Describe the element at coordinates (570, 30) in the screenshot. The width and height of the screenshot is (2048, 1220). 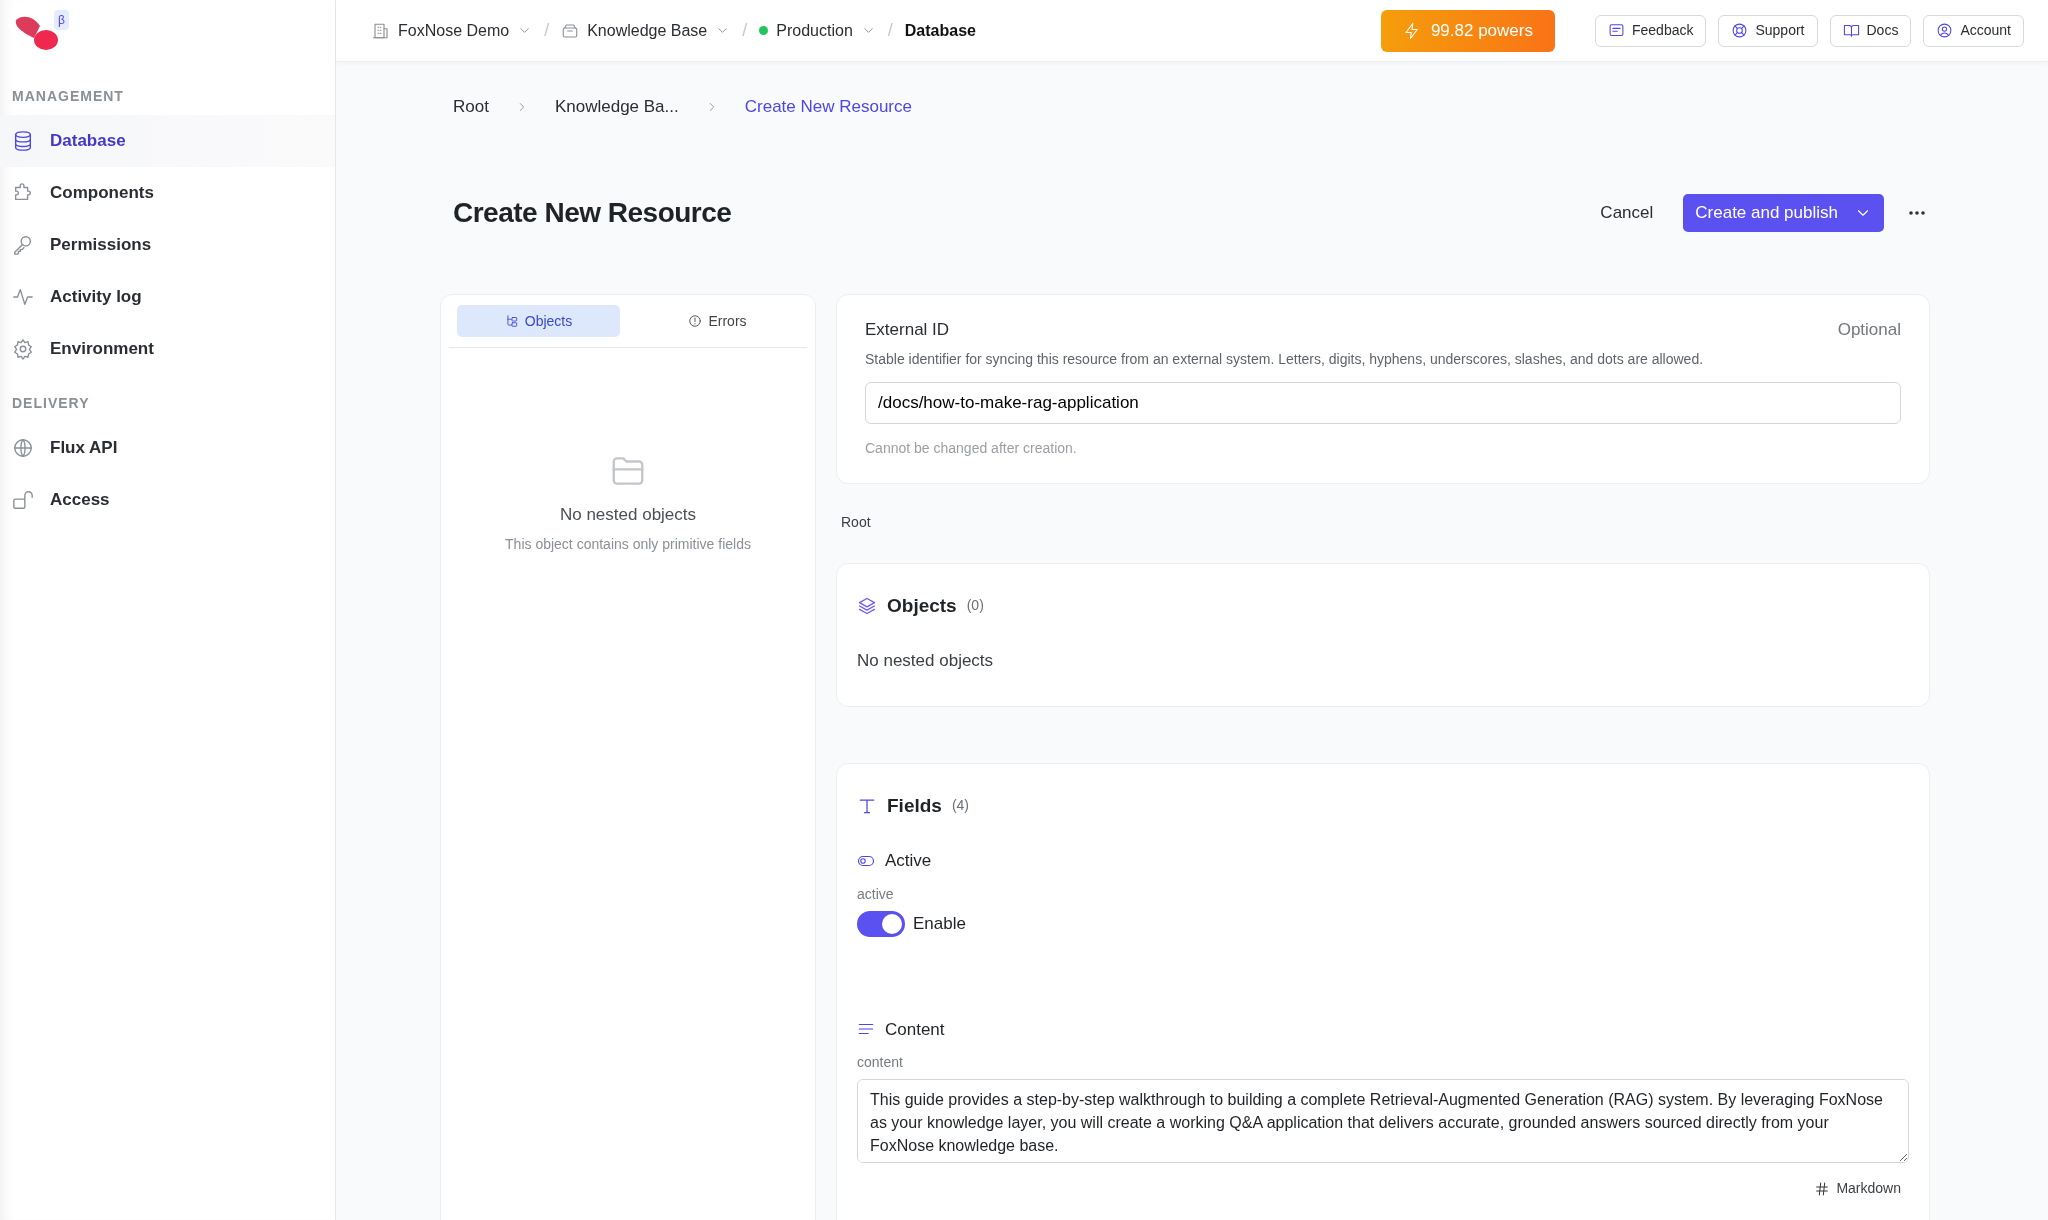
I see `box-icon` at that location.